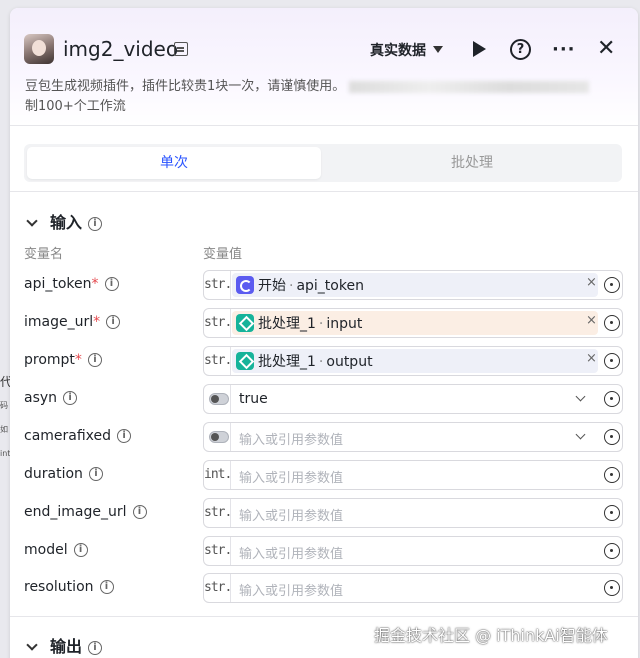  I want to click on param-name: image_url, so click(59, 322).